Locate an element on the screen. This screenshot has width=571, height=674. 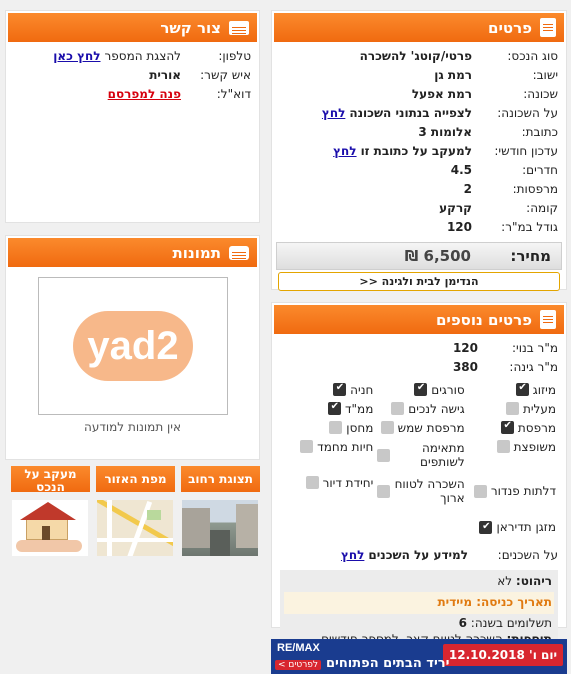
street-view-thumbnail is located at coordinates (220, 528).